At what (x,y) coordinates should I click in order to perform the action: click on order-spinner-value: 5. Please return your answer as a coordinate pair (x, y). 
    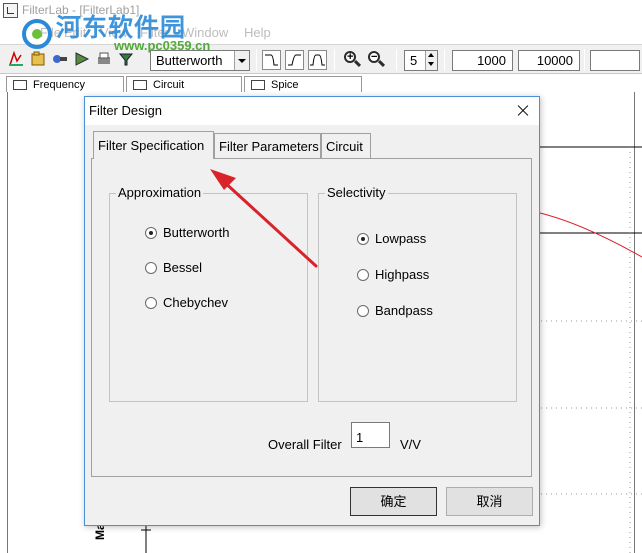
    Looking at the image, I should click on (414, 60).